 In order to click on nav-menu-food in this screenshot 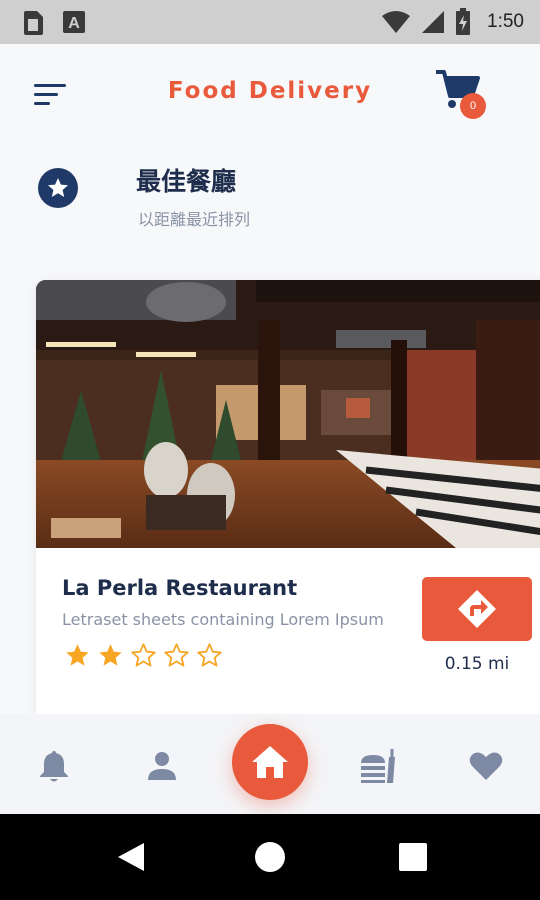, I will do `click(378, 766)`.